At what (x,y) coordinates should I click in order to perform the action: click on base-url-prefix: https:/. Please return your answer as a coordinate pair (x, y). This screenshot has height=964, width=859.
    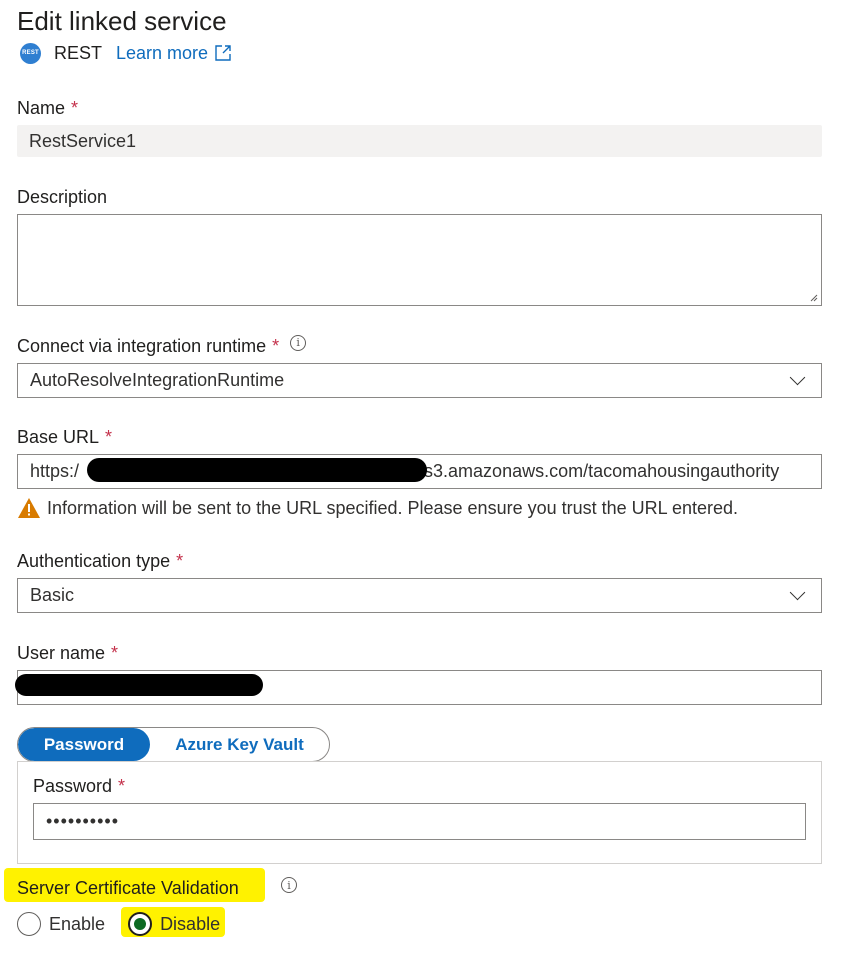
    Looking at the image, I should click on (55, 471).